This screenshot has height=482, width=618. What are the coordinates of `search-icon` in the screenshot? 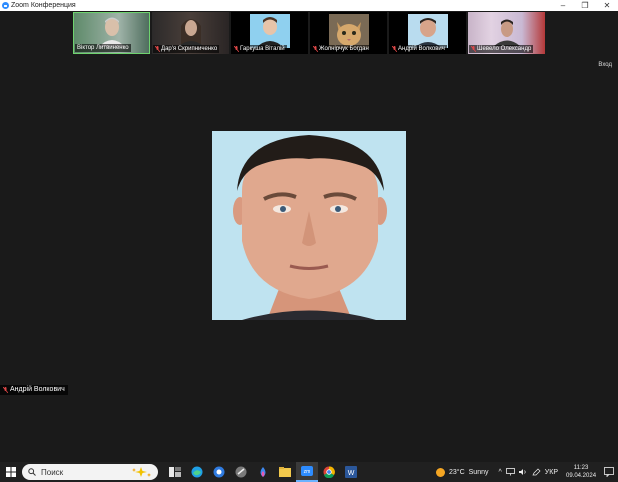 It's located at (32, 472).